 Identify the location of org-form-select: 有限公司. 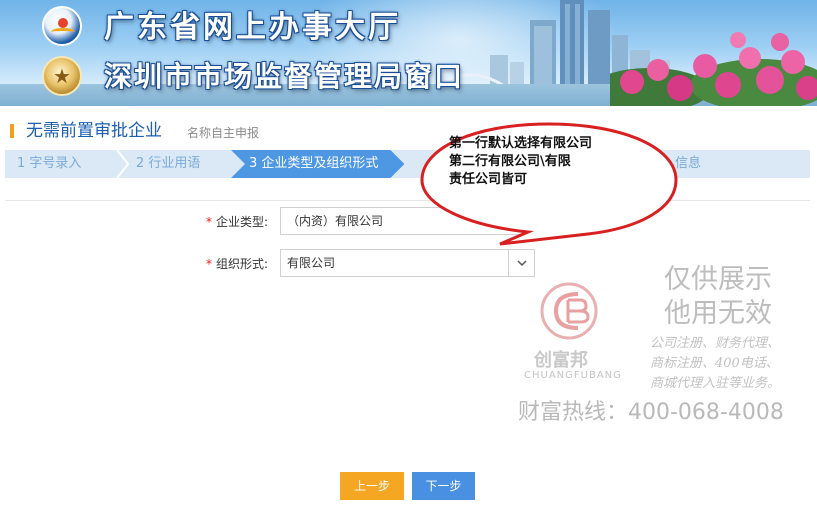
(407, 263).